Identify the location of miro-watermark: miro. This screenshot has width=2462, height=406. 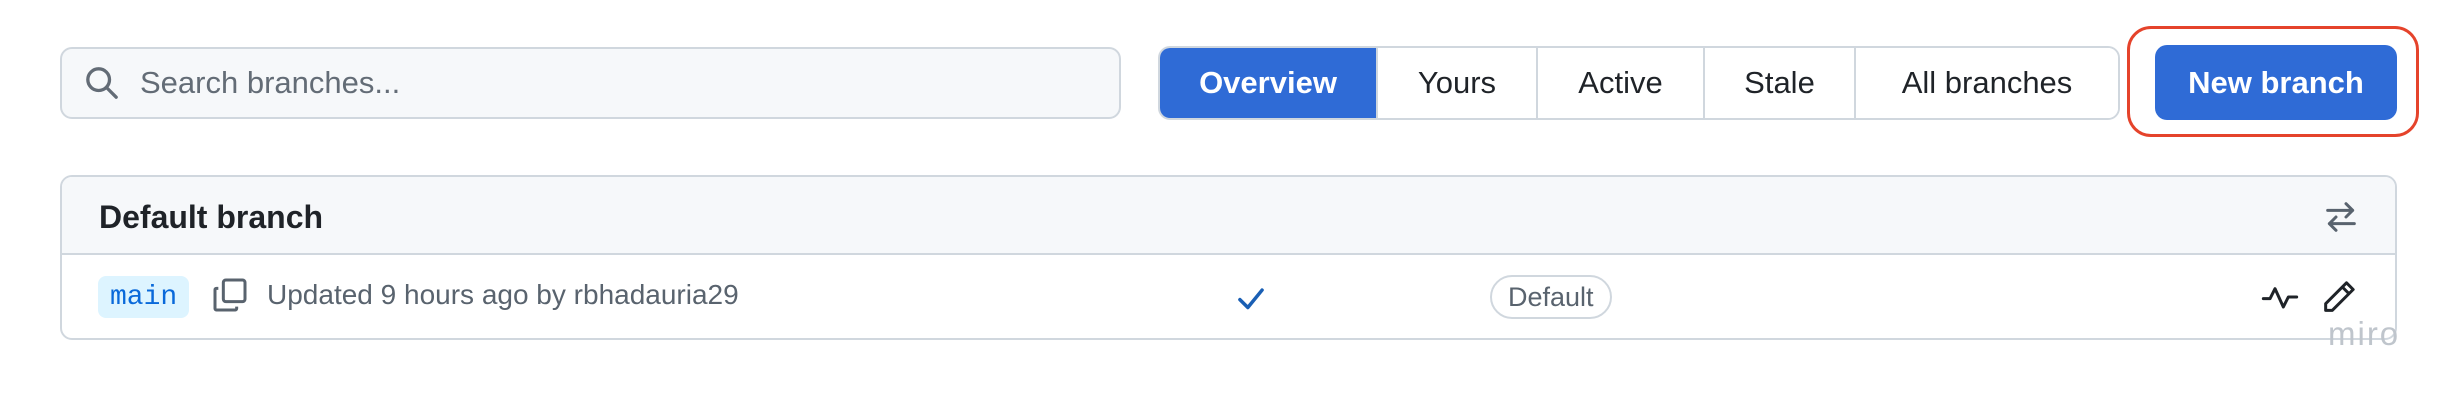
(2364, 333).